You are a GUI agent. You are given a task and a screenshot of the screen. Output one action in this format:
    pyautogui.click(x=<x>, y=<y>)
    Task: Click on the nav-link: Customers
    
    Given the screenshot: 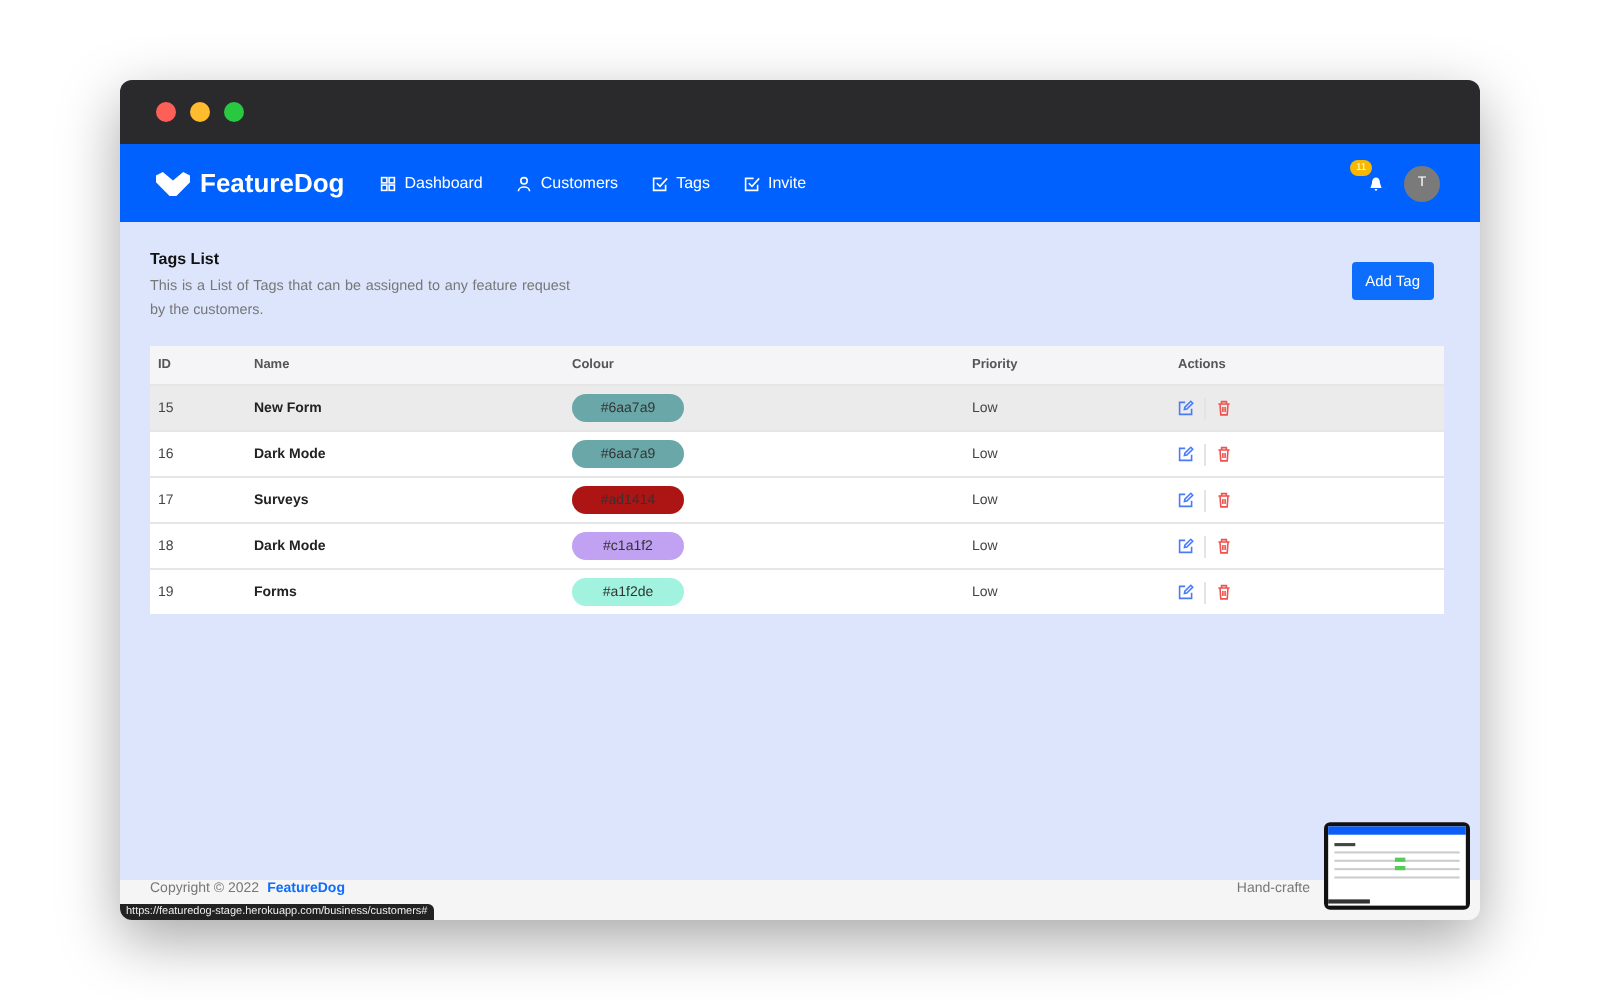 What is the action you would take?
    pyautogui.click(x=567, y=183)
    